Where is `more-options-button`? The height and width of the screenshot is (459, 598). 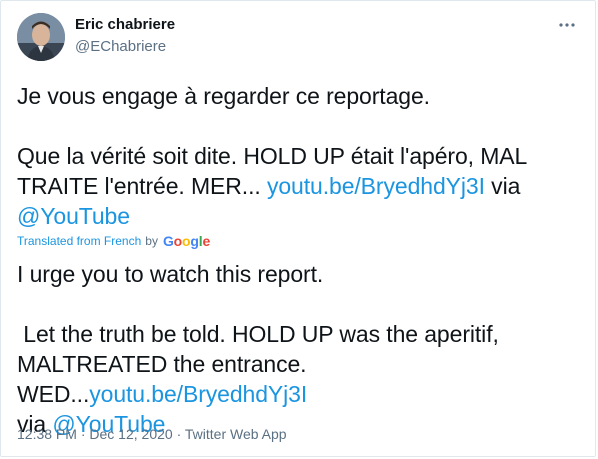 more-options-button is located at coordinates (567, 25).